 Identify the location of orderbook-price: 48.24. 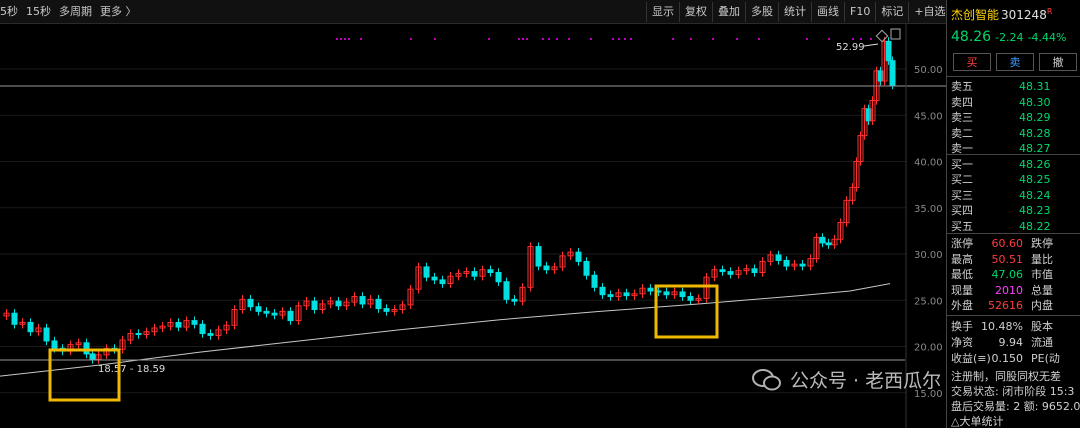
(1035, 195).